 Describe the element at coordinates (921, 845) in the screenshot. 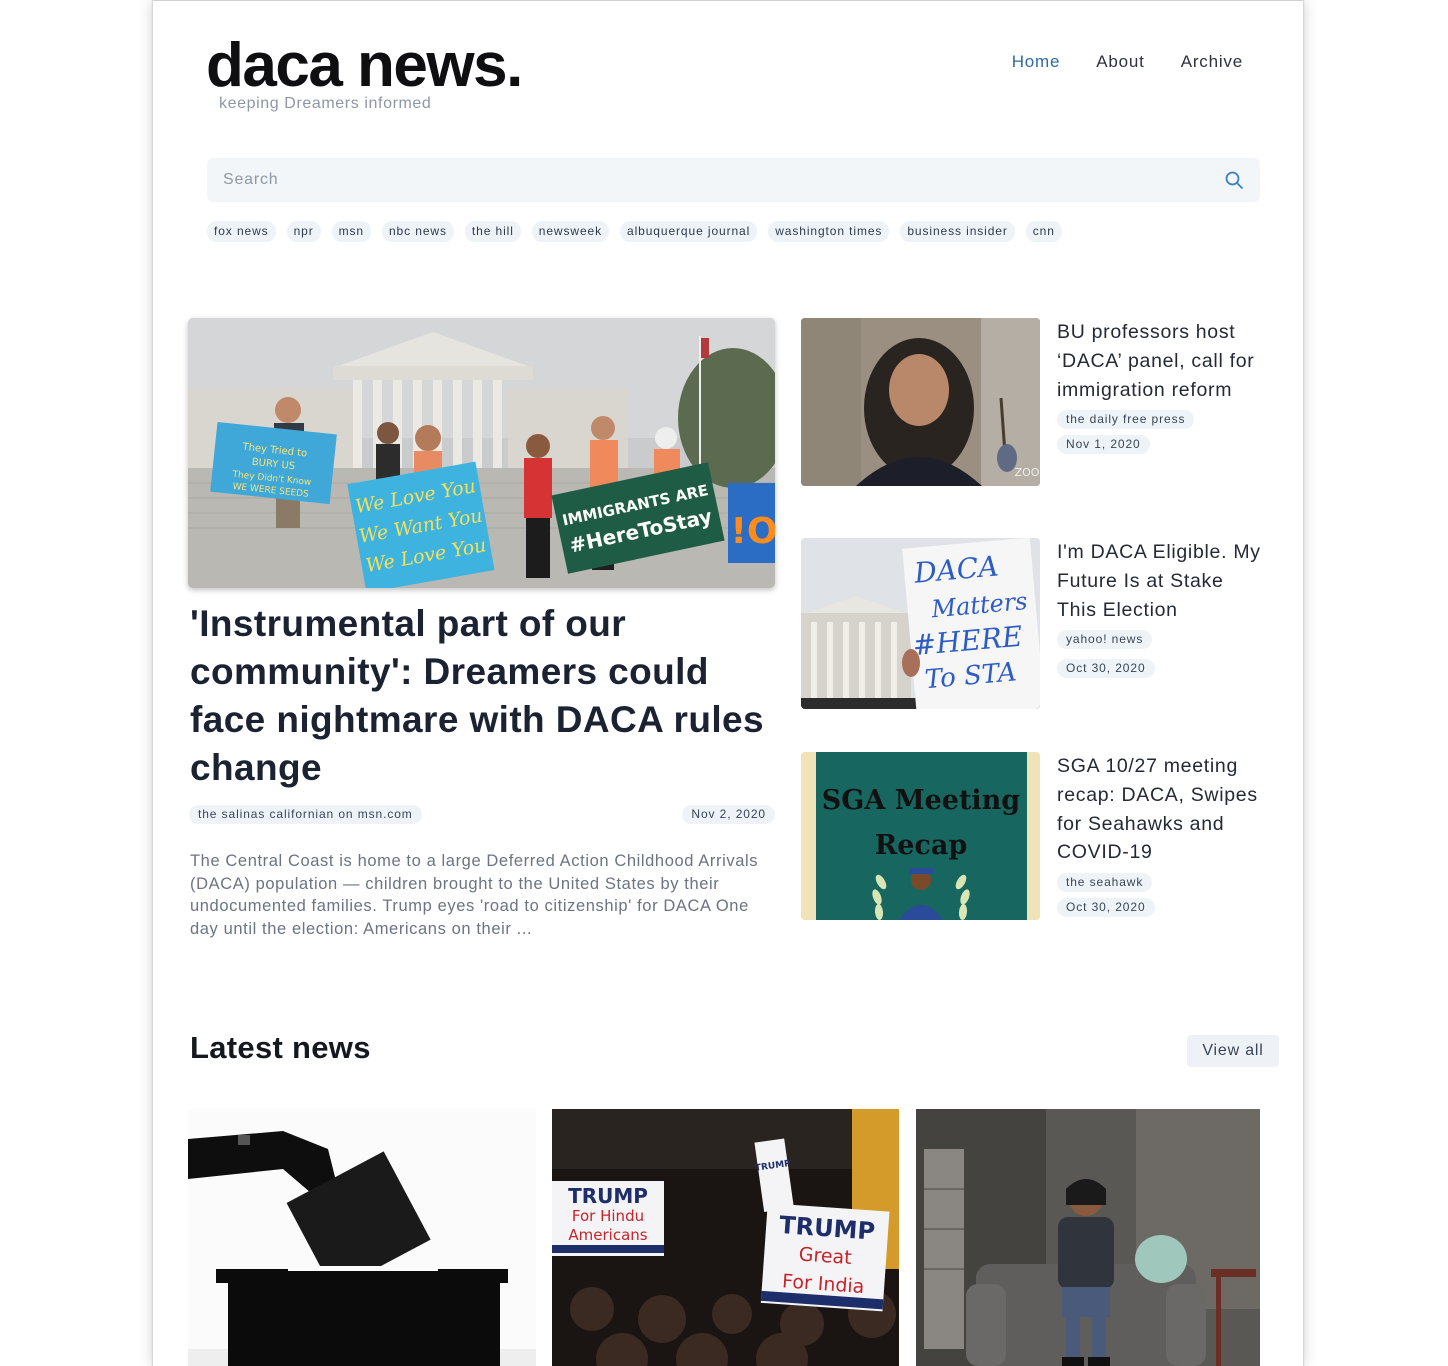

I see `sga-image-caption-line2: Recap` at that location.